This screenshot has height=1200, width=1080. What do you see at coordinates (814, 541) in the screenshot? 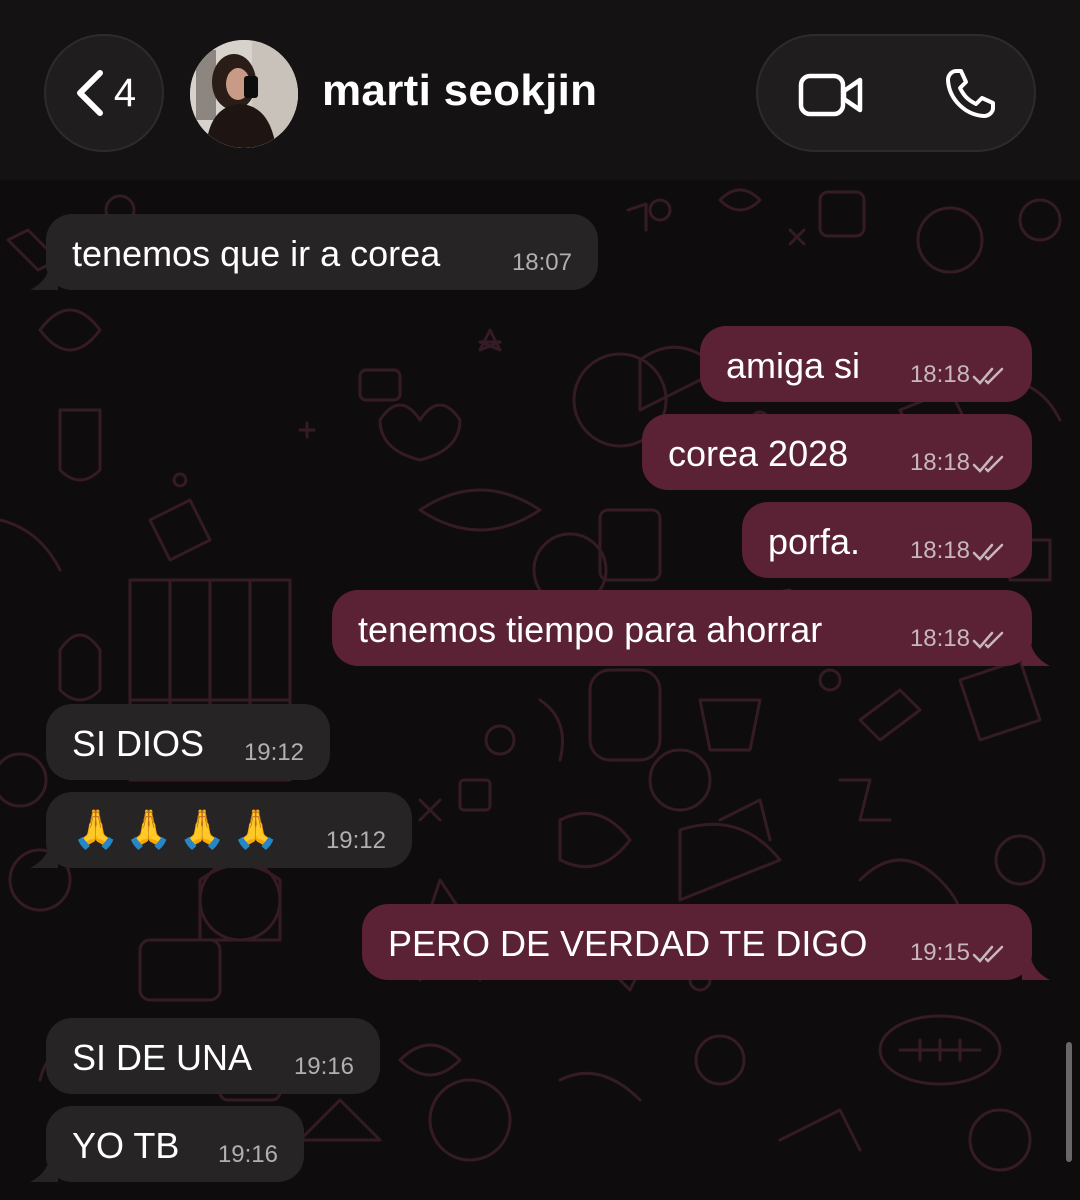
I see `message-text: porfa.` at bounding box center [814, 541].